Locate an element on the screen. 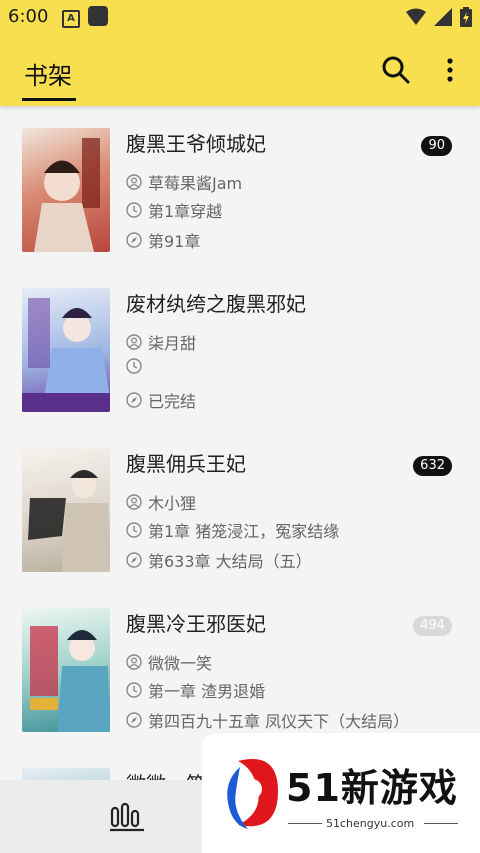  status-time: 6:00 is located at coordinates (28, 16).